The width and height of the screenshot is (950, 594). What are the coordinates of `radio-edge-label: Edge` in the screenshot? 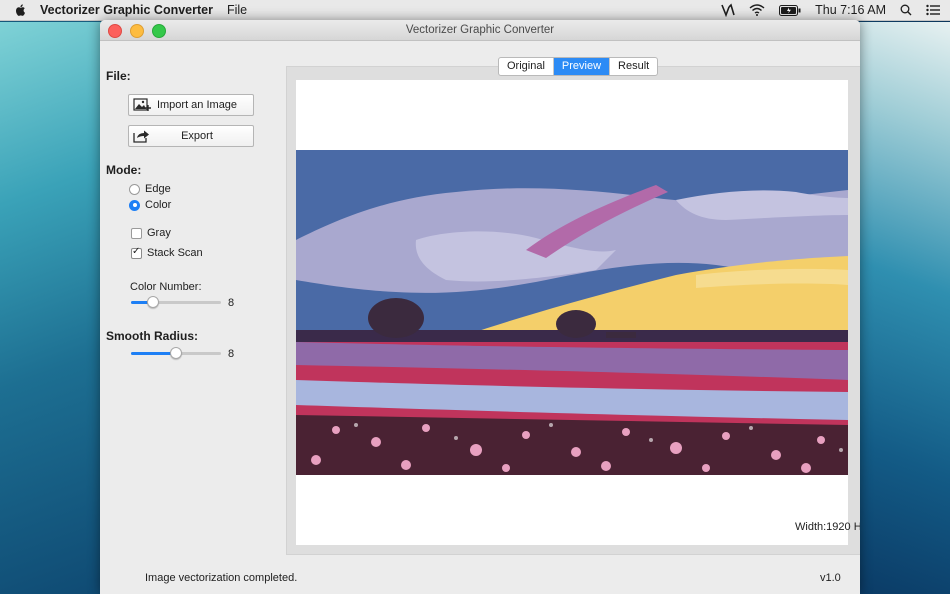 It's located at (158, 189).